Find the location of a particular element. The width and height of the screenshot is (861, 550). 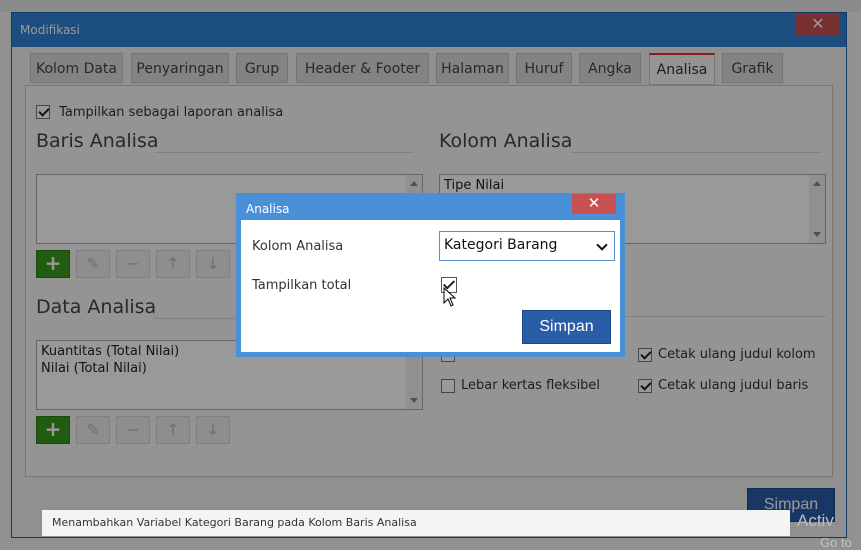

activation-watermark-line1: Activ is located at coordinates (815, 520).